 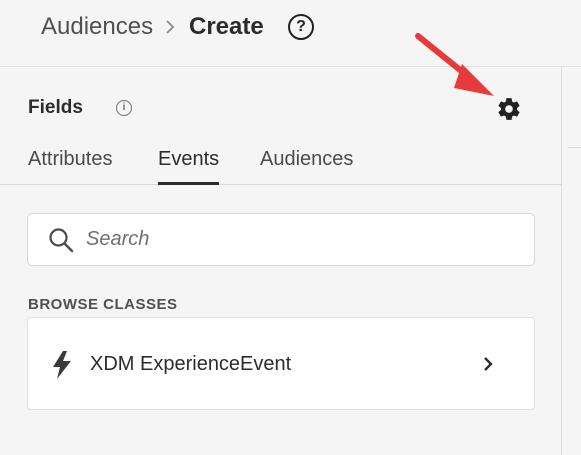 What do you see at coordinates (226, 26) in the screenshot?
I see `page-title: Create` at bounding box center [226, 26].